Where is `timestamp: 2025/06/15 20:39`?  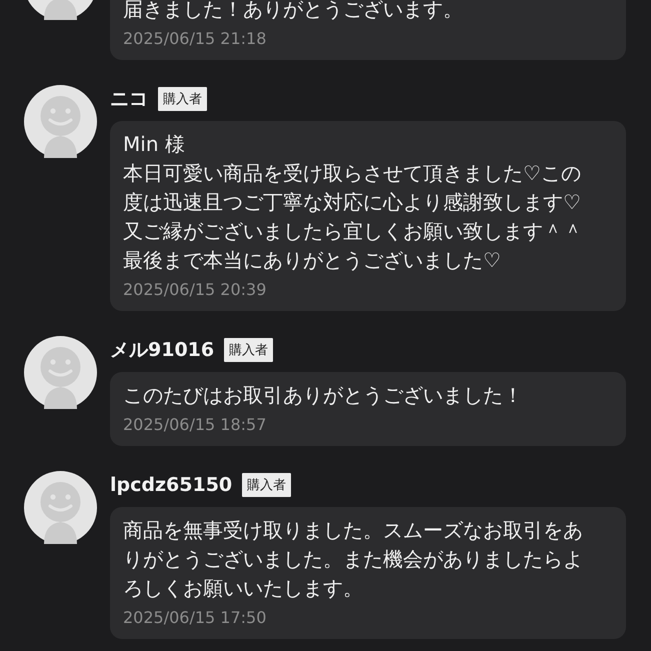
timestamp: 2025/06/15 20:39 is located at coordinates (195, 290).